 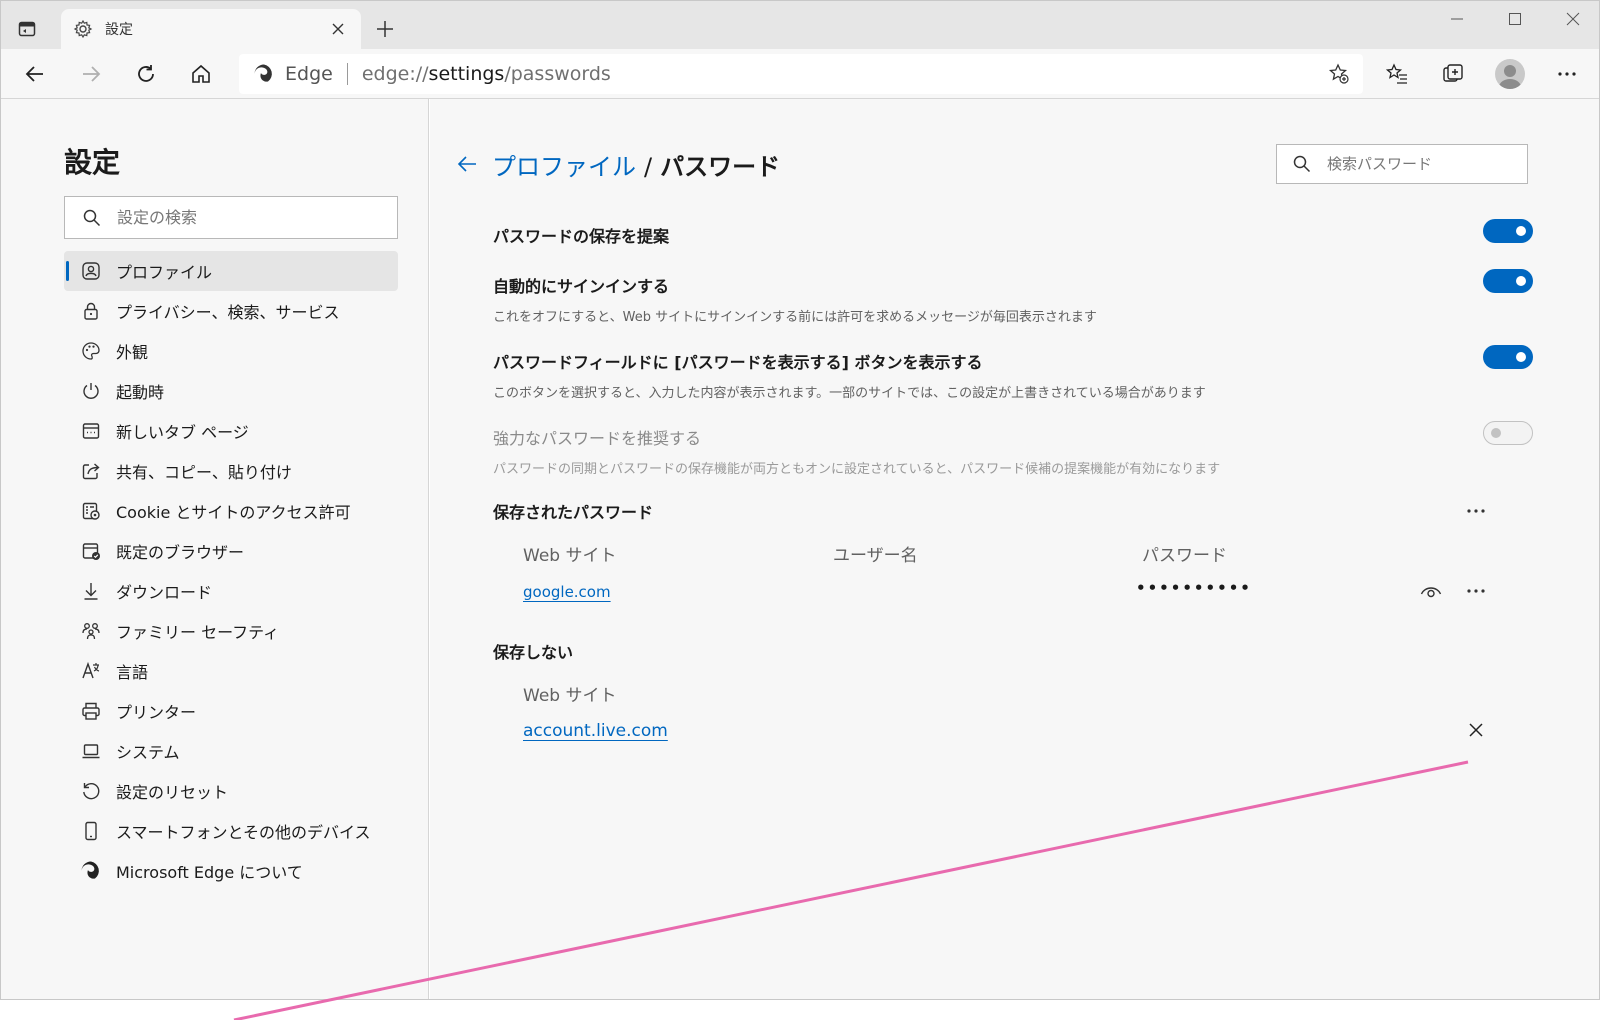 I want to click on sidebar-item-label: 起動時, so click(x=140, y=392).